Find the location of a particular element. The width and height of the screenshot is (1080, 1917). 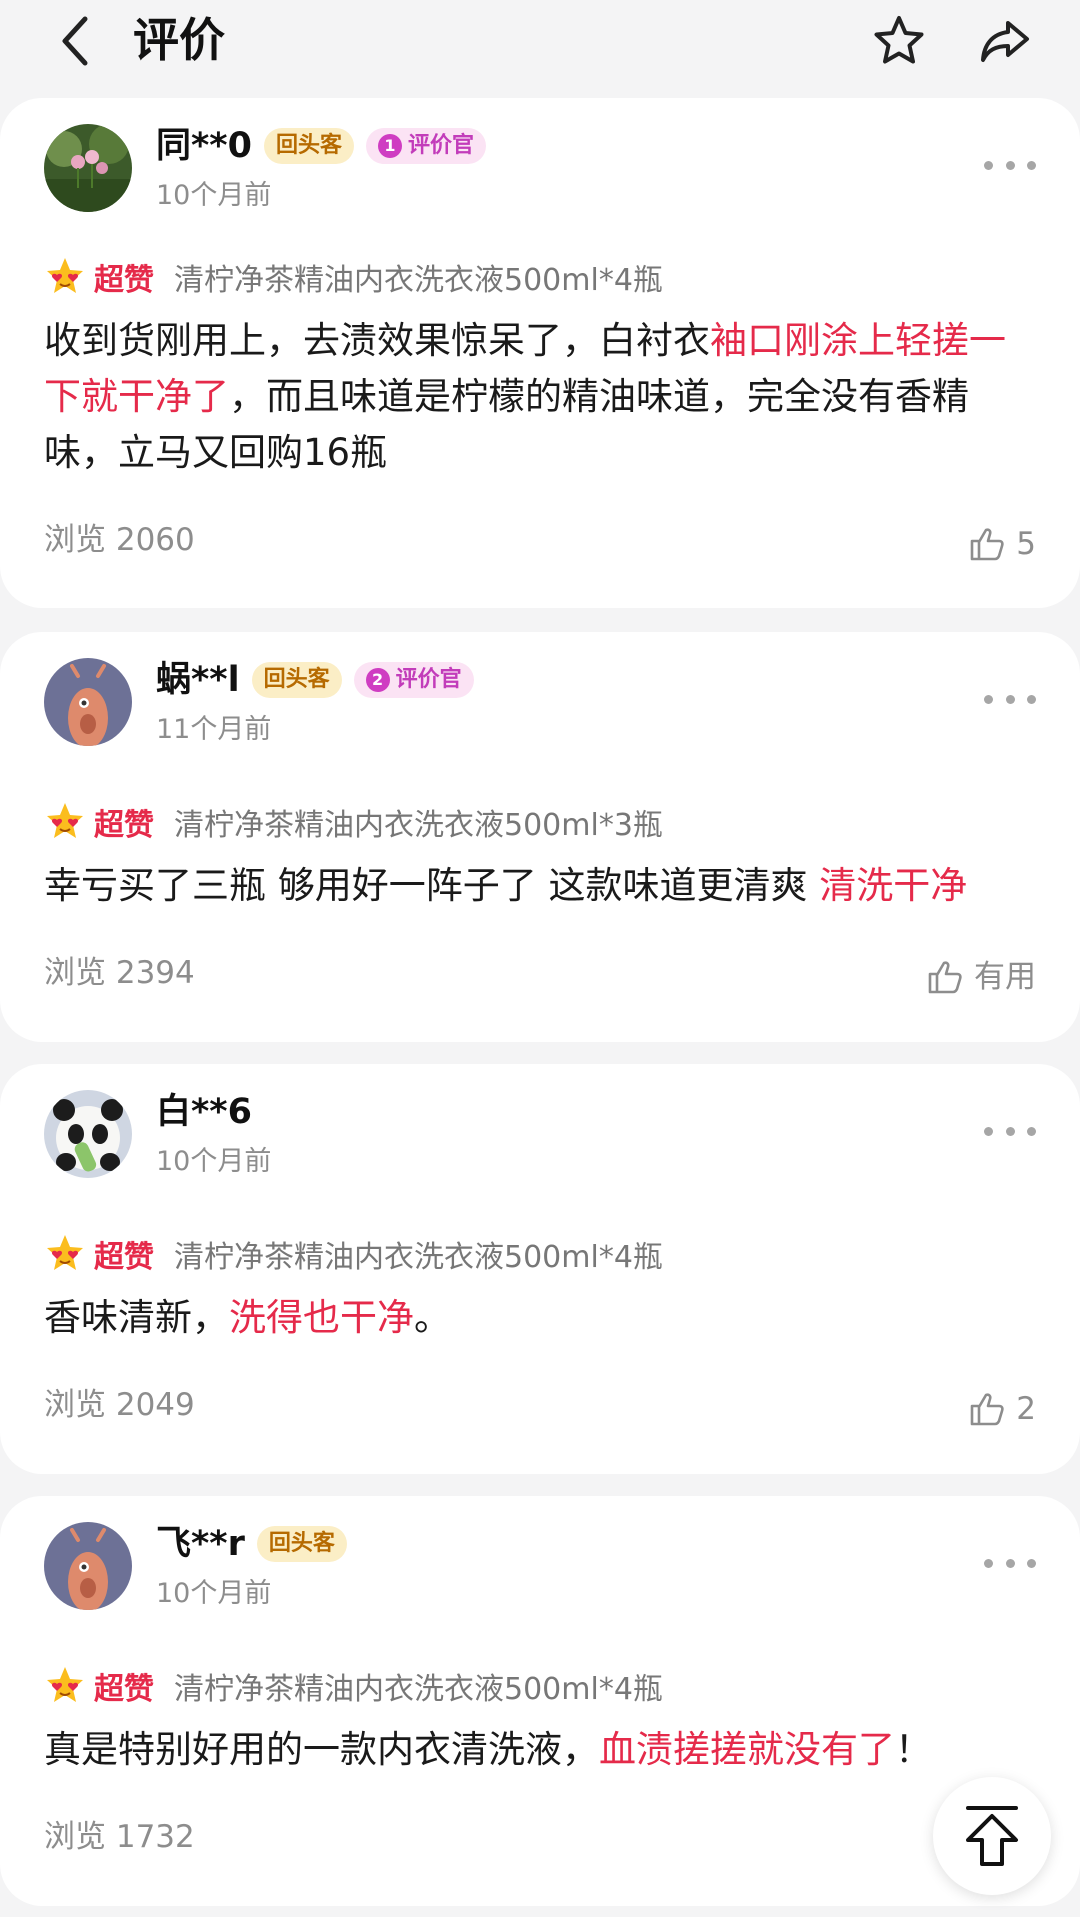

username: 白**6 is located at coordinates (204, 1112).